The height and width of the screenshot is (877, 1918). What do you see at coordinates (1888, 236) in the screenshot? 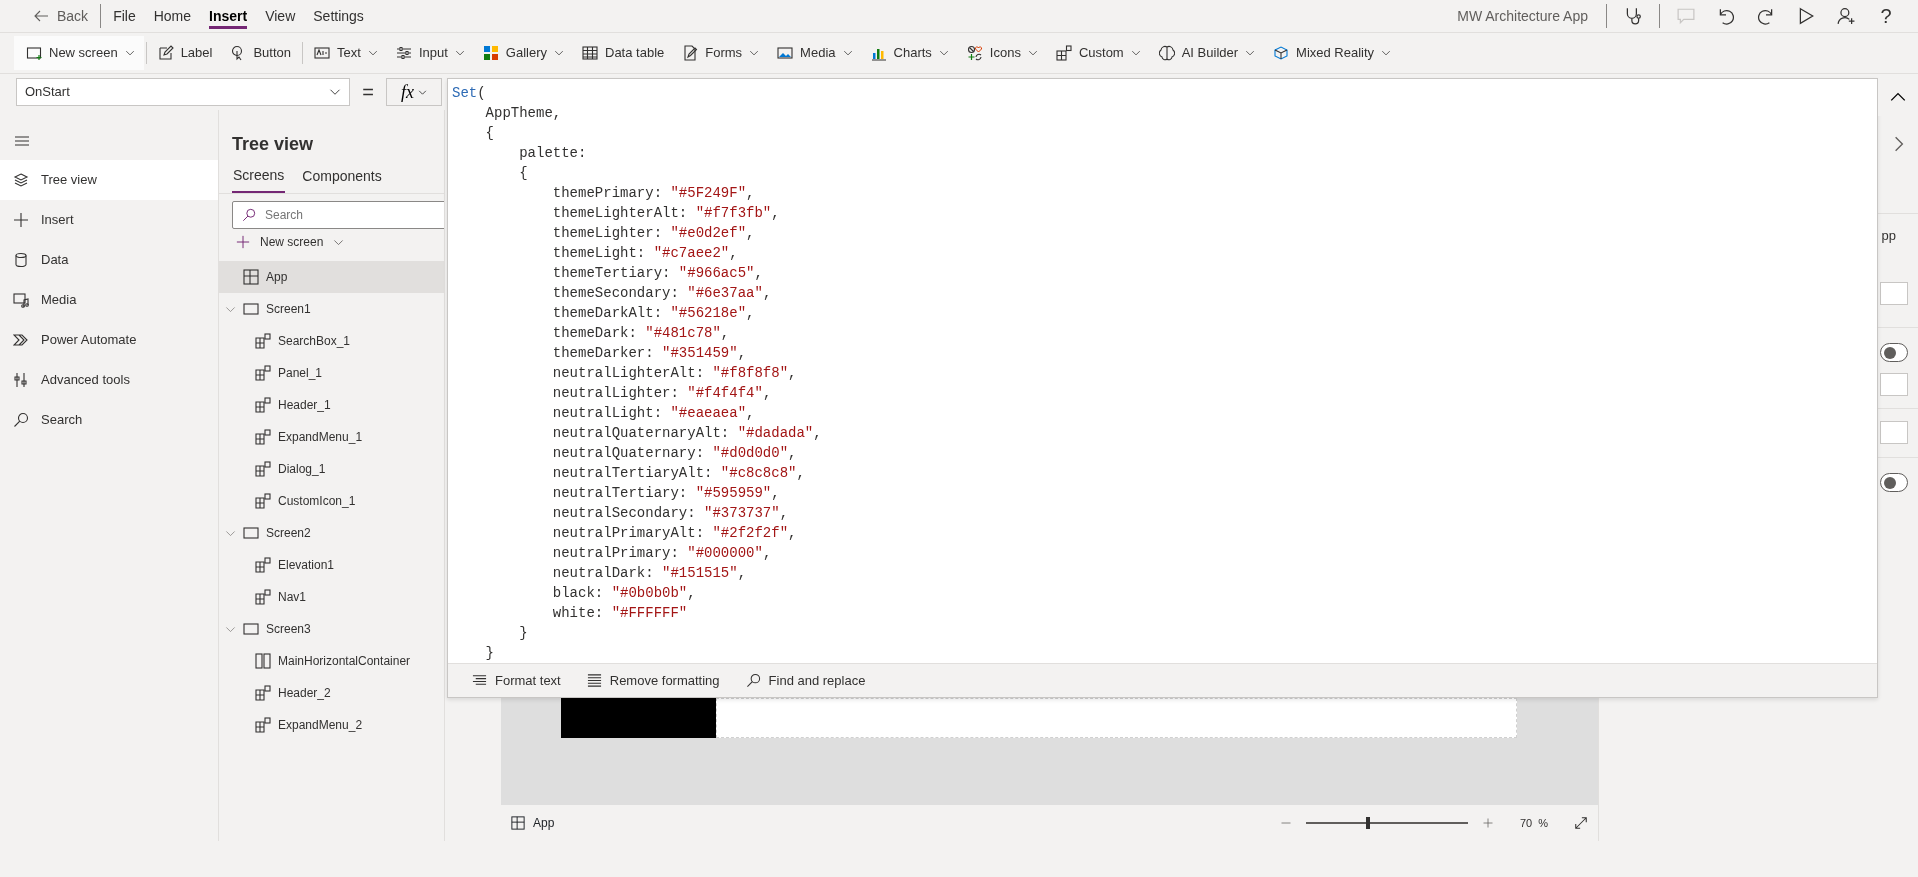
I see `property-label: pp` at bounding box center [1888, 236].